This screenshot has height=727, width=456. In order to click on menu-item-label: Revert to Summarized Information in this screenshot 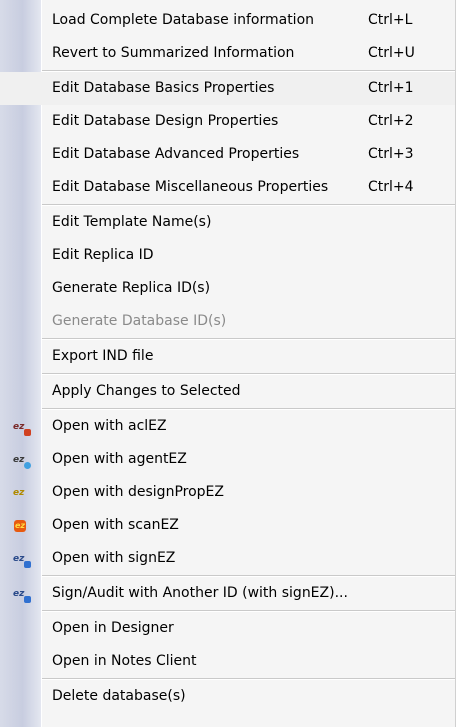, I will do `click(173, 53)`.